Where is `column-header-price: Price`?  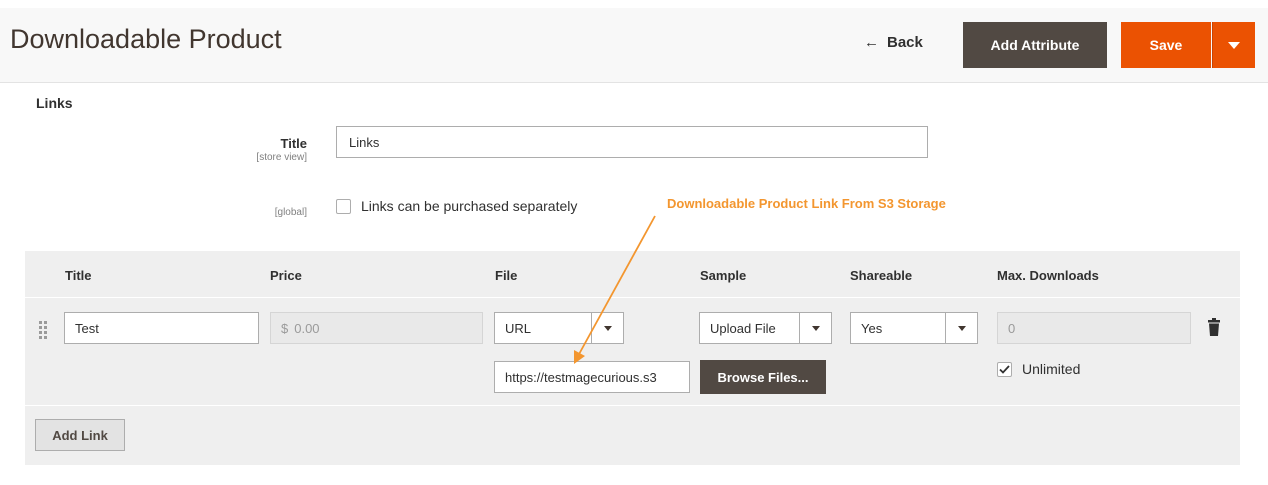
column-header-price: Price is located at coordinates (286, 275).